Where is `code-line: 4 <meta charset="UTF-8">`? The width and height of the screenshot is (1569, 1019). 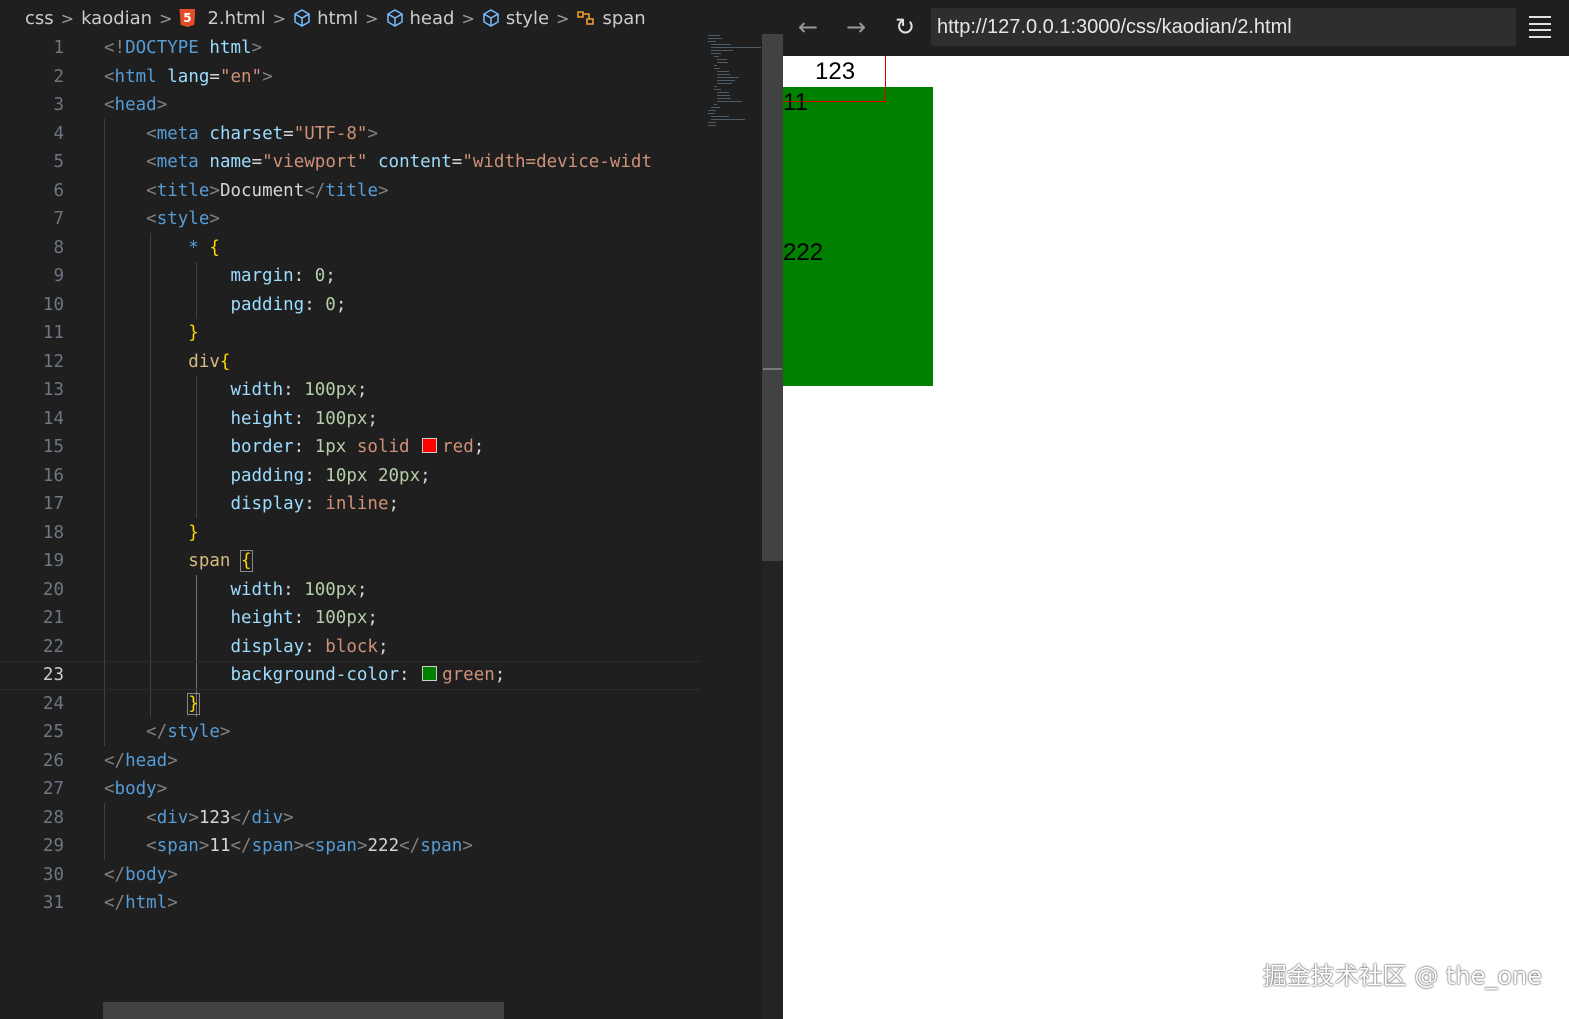
code-line: 4 <meta charset="UTF-8"> is located at coordinates (350, 134).